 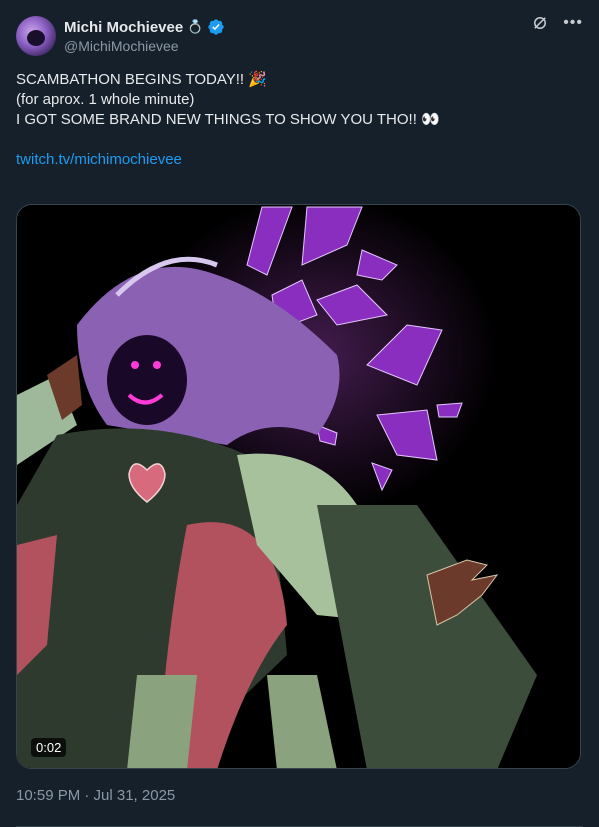 What do you see at coordinates (36, 36) in the screenshot?
I see `avatar` at bounding box center [36, 36].